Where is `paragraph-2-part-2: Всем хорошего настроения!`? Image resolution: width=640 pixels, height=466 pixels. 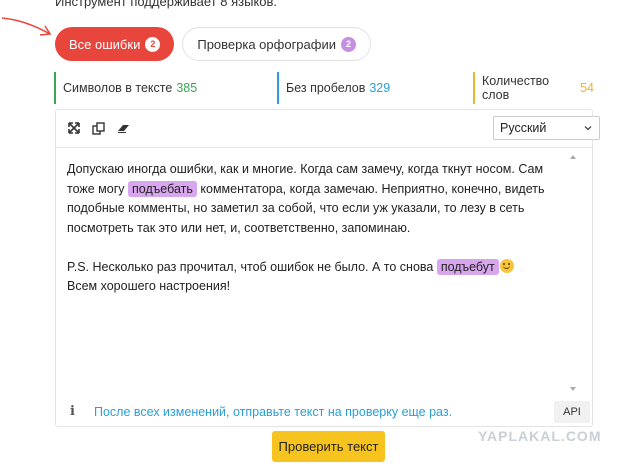 paragraph-2-part-2: Всем хорошего настроения! is located at coordinates (149, 286).